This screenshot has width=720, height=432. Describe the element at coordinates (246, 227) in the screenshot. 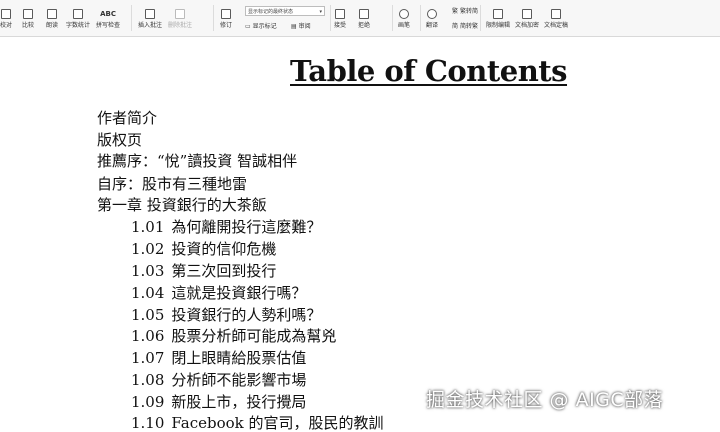

I see `toc-entry-text: 為何離開投行這麼難？` at that location.